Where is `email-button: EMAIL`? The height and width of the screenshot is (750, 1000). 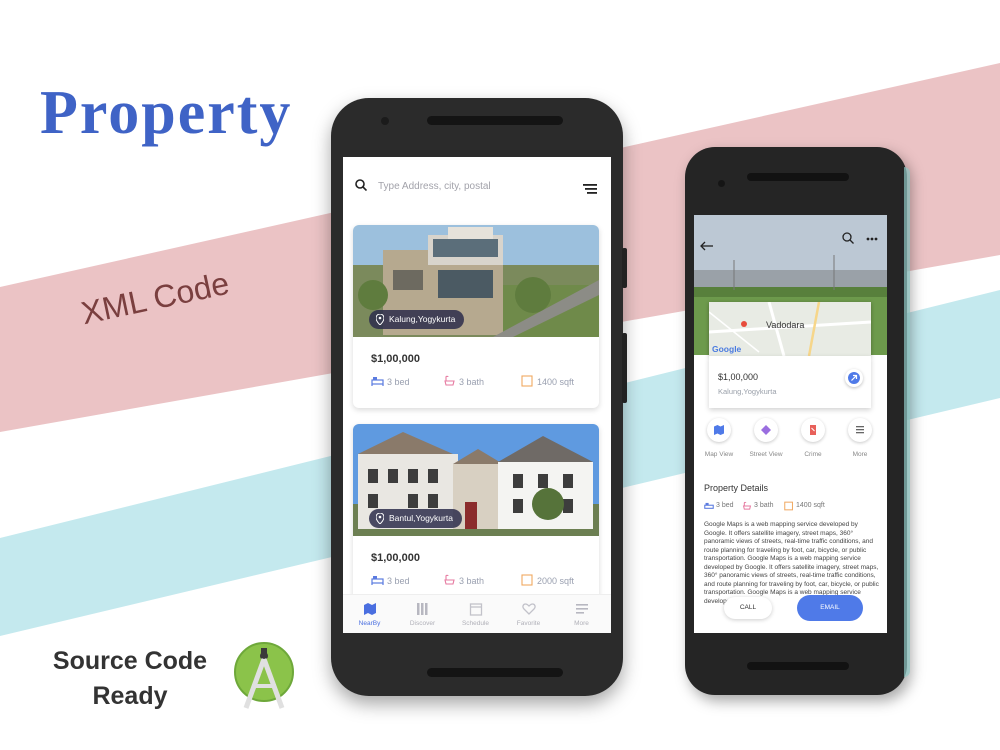
email-button: EMAIL is located at coordinates (830, 608).